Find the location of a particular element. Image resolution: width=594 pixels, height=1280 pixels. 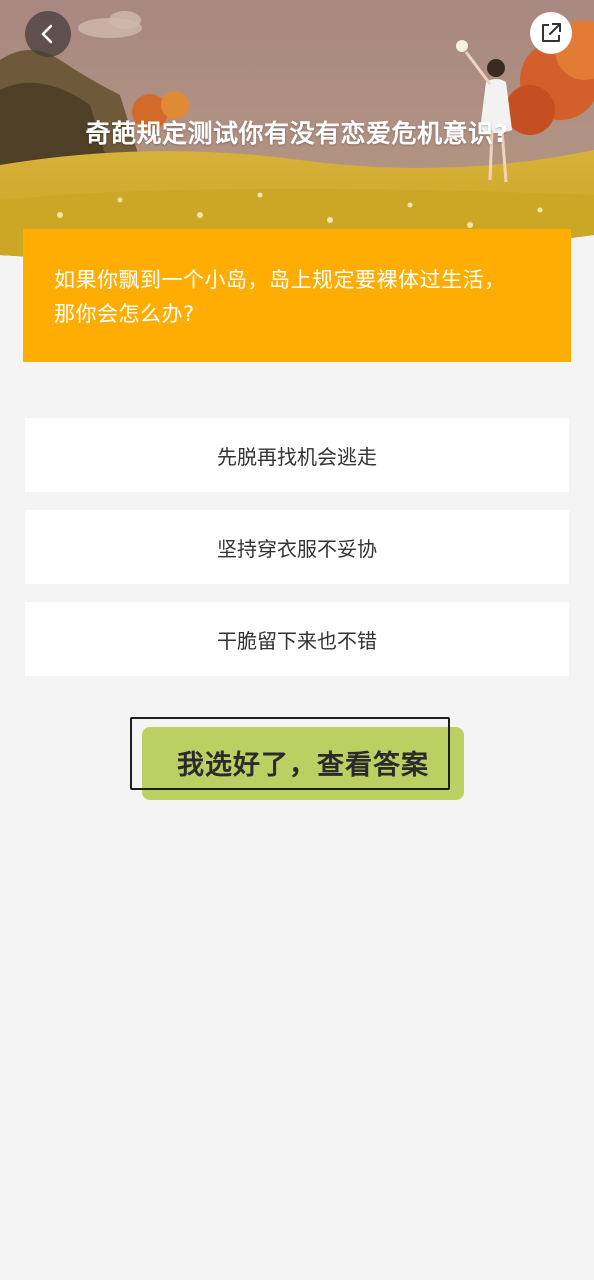

submit-button-label: 我选好了，查看答案 is located at coordinates (303, 765).